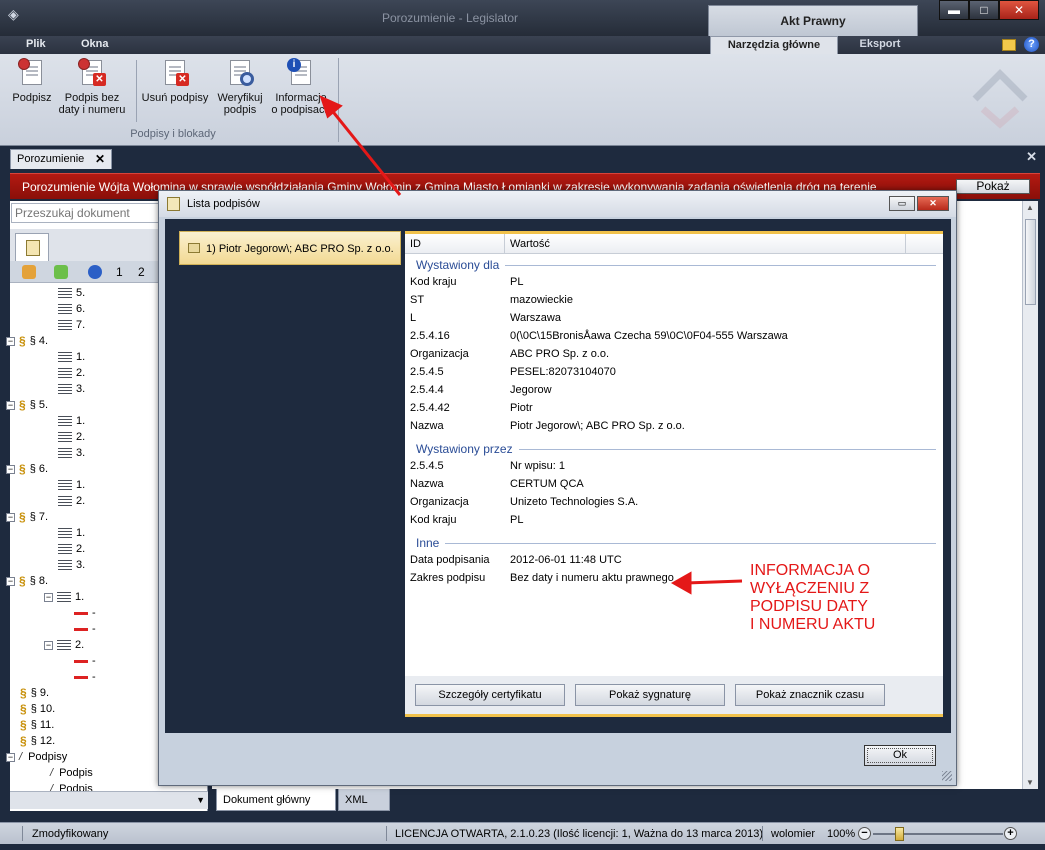  What do you see at coordinates (71, 773) in the screenshot?
I see `tree-node: / Podpis` at bounding box center [71, 773].